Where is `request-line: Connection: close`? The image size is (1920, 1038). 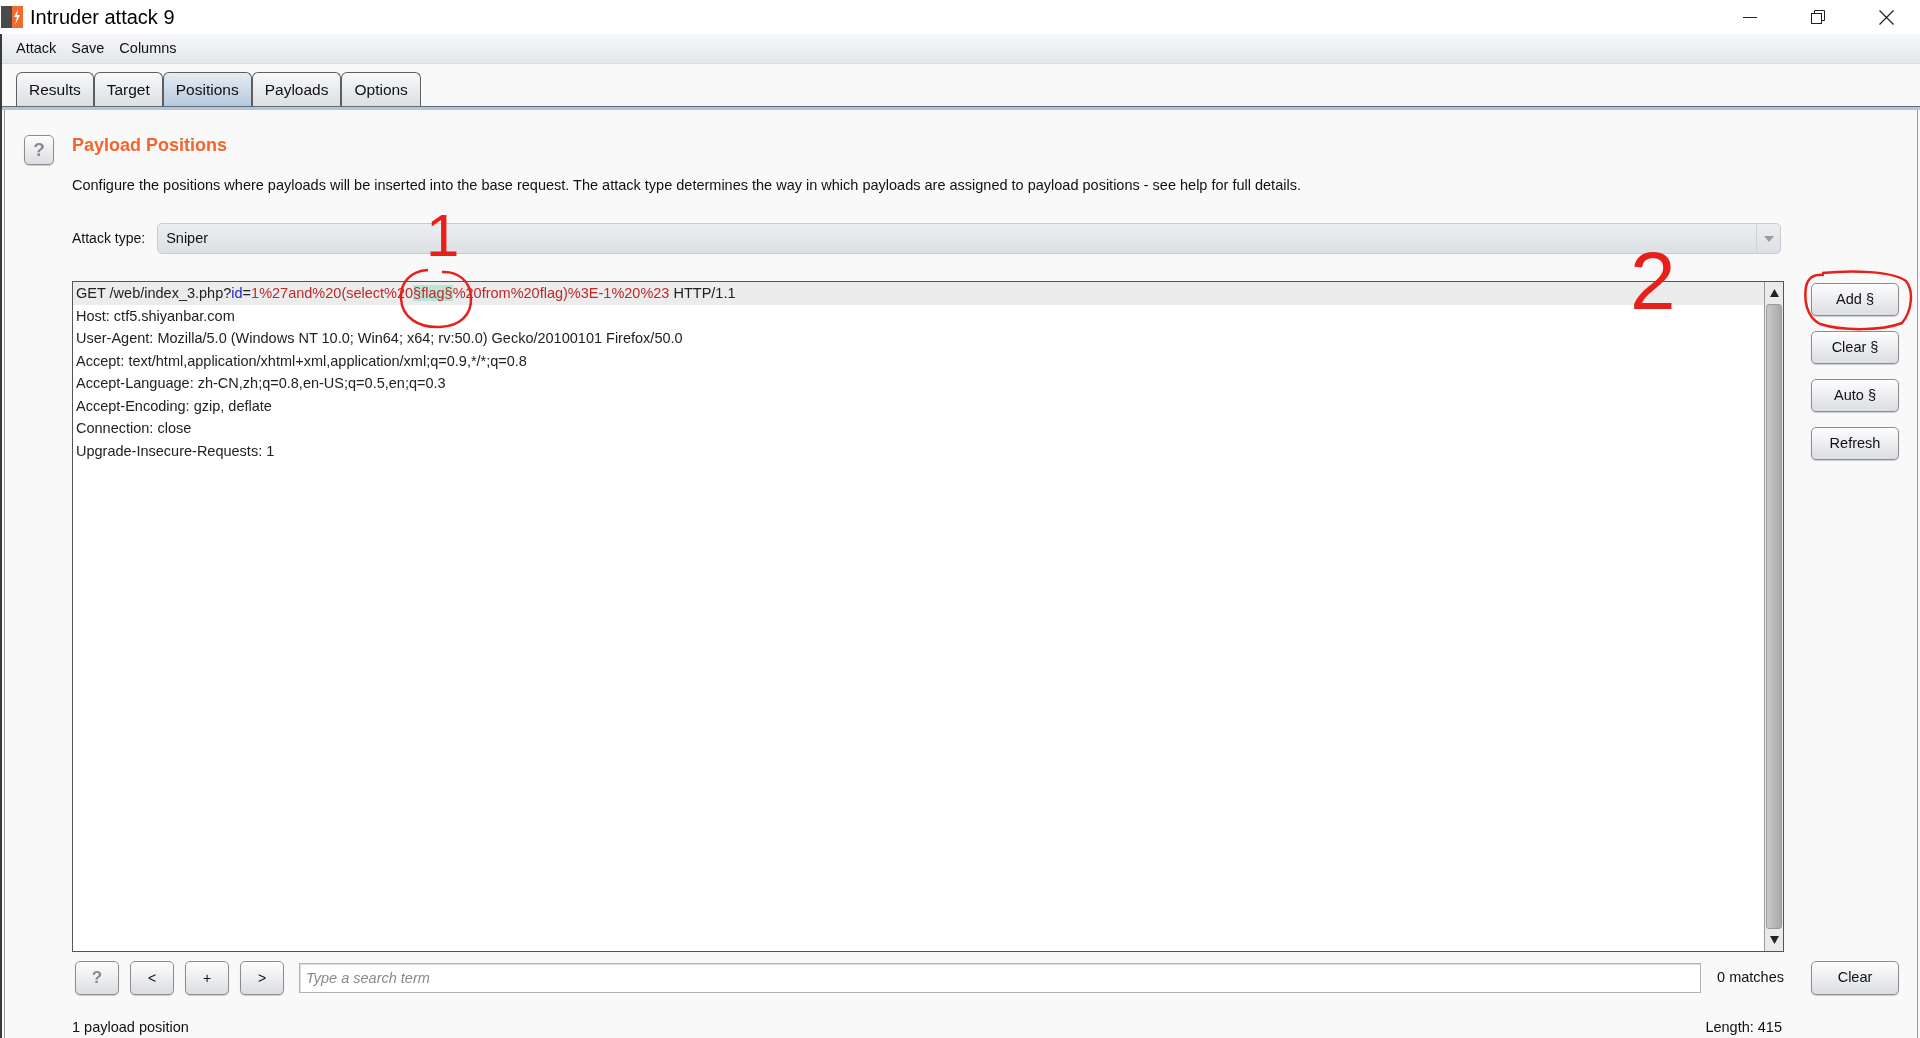 request-line: Connection: close is located at coordinates (134, 429).